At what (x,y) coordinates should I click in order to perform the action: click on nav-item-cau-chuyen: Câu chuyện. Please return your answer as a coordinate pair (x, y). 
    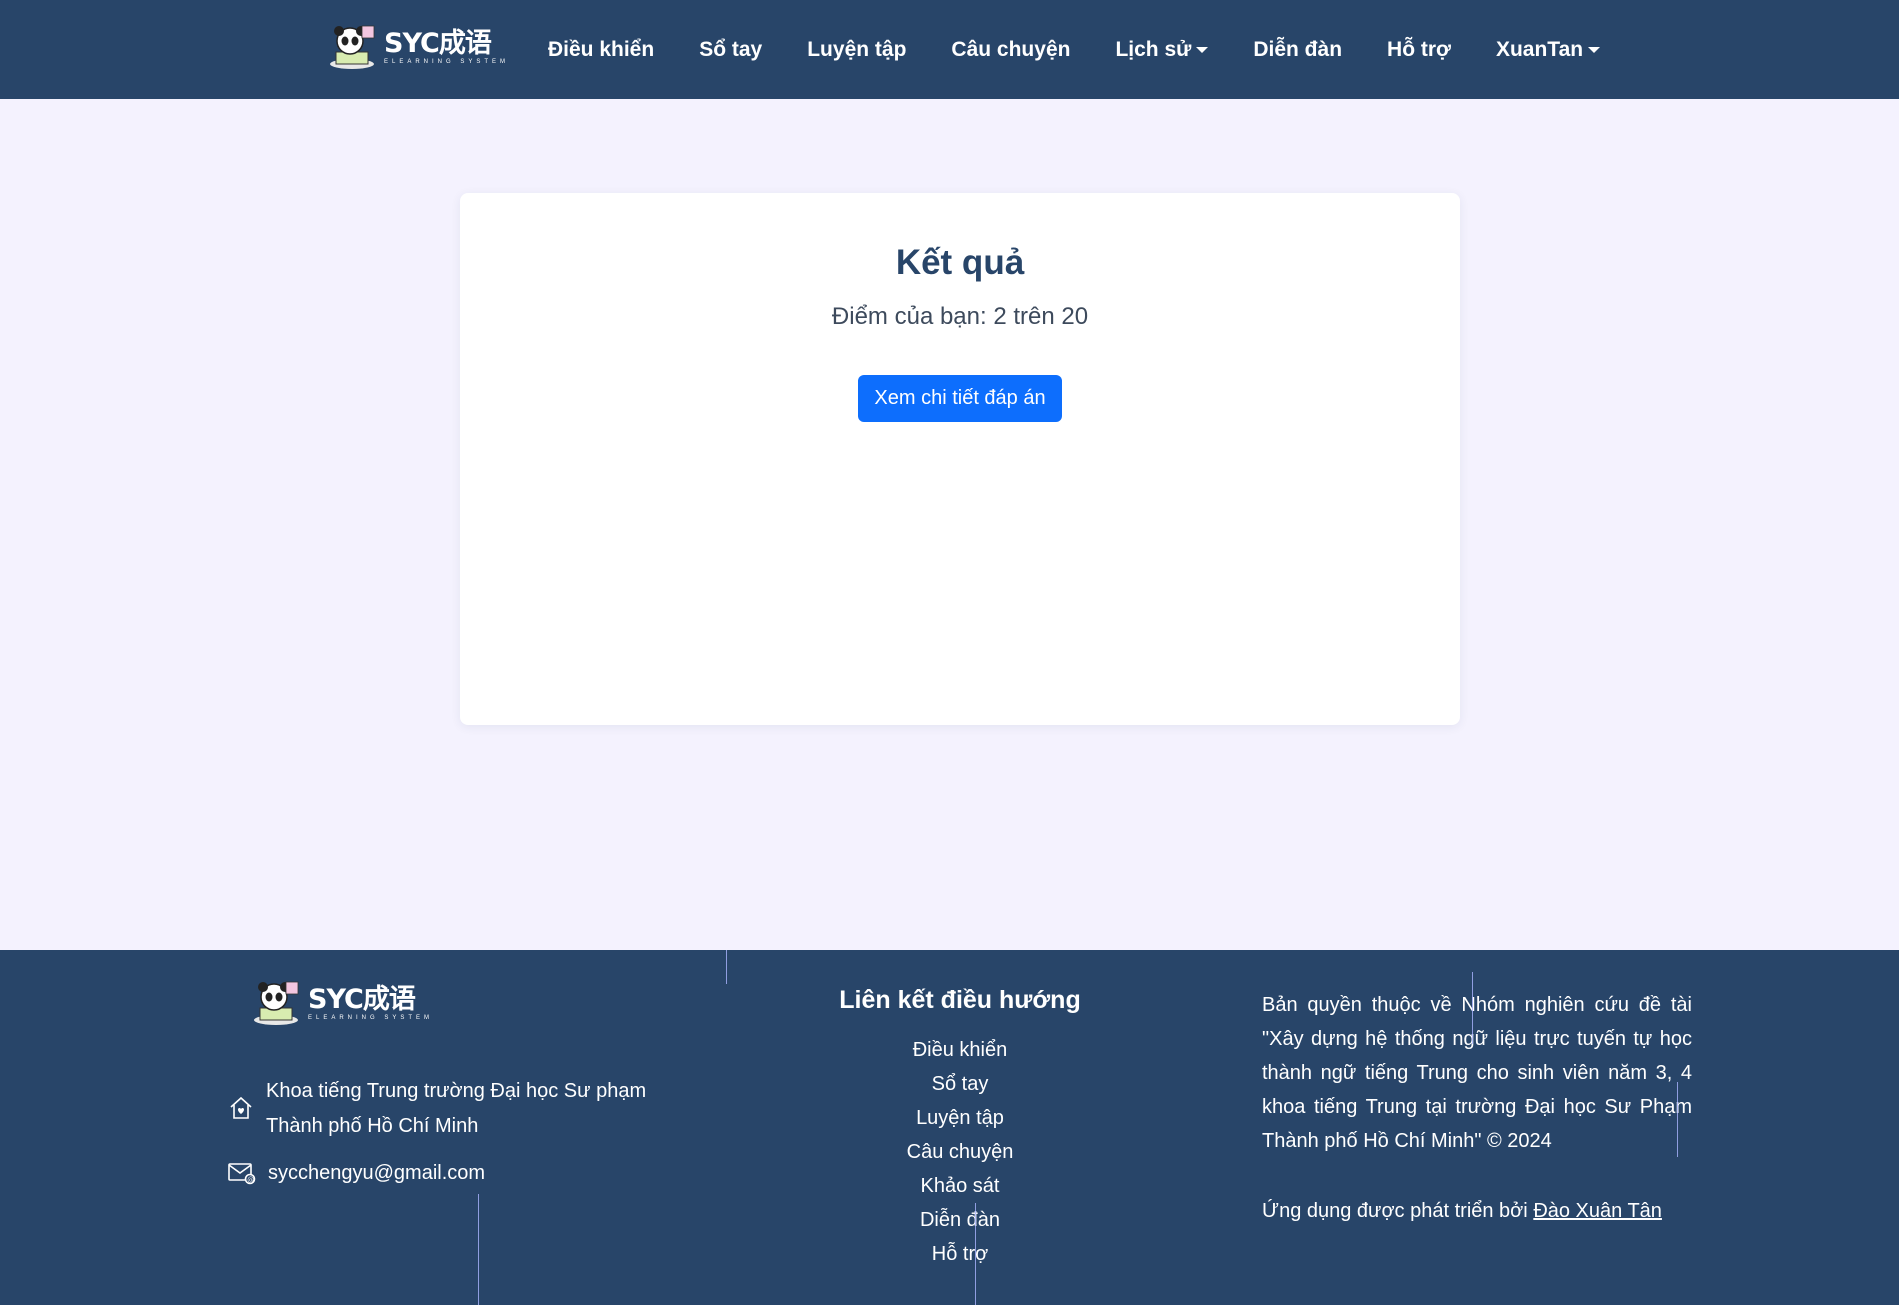
    Looking at the image, I should click on (1010, 50).